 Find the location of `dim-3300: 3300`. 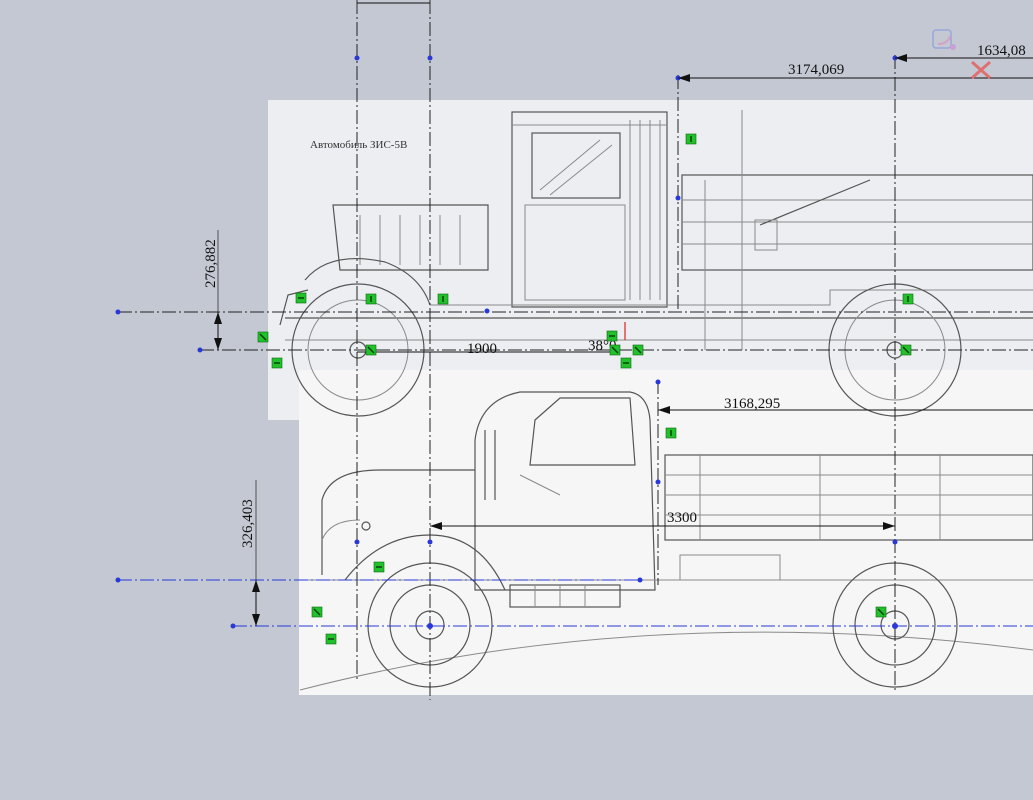

dim-3300: 3300 is located at coordinates (682, 518).